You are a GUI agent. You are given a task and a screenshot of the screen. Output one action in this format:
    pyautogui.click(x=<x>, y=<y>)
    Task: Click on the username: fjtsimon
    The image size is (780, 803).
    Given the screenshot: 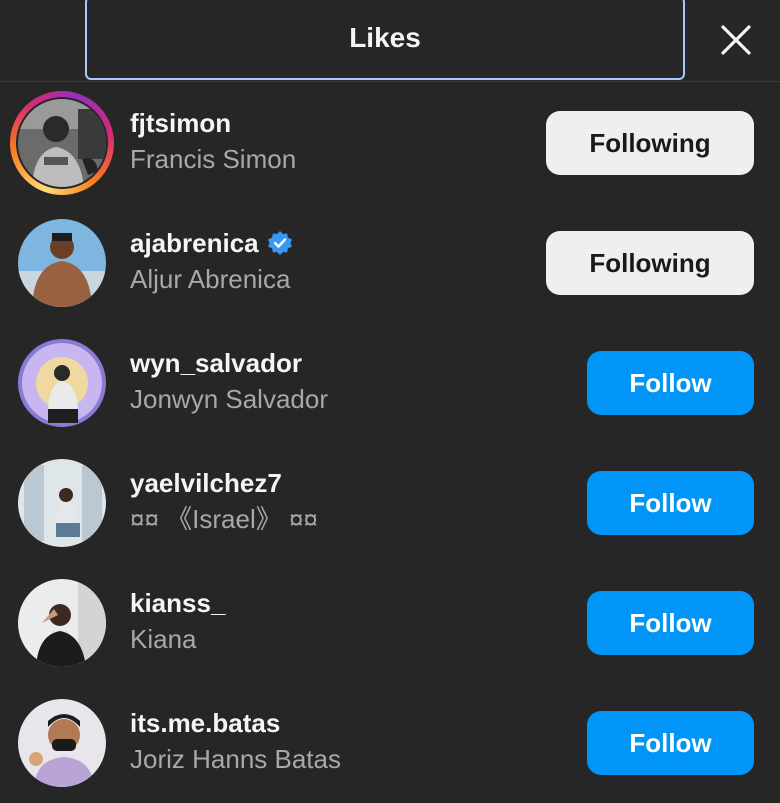 What is the action you would take?
    pyautogui.click(x=180, y=123)
    